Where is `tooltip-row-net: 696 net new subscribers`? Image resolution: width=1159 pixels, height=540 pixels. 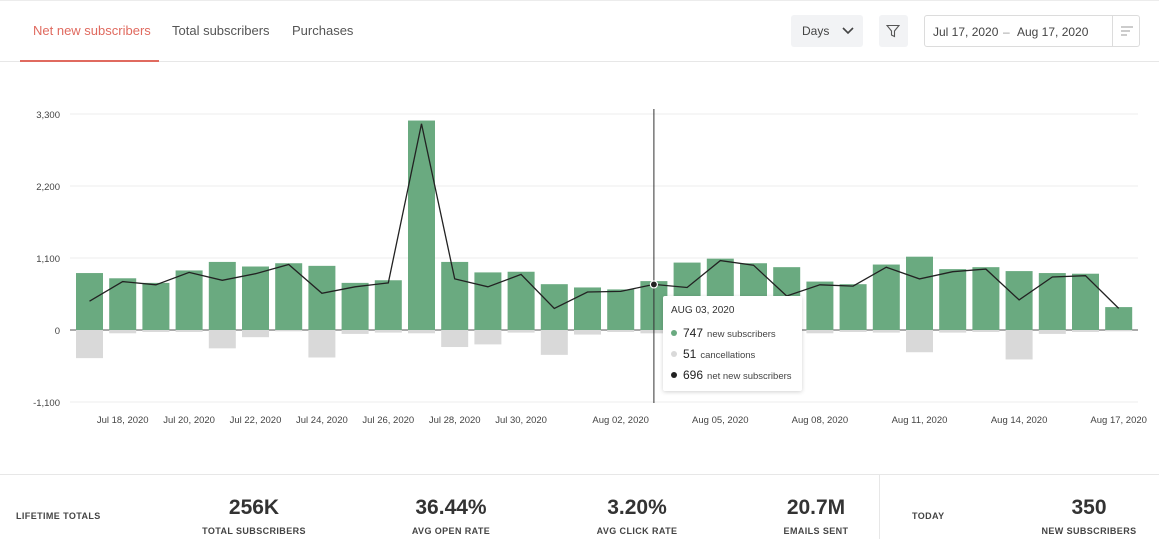
tooltip-row-net: 696 net new subscribers is located at coordinates (731, 375).